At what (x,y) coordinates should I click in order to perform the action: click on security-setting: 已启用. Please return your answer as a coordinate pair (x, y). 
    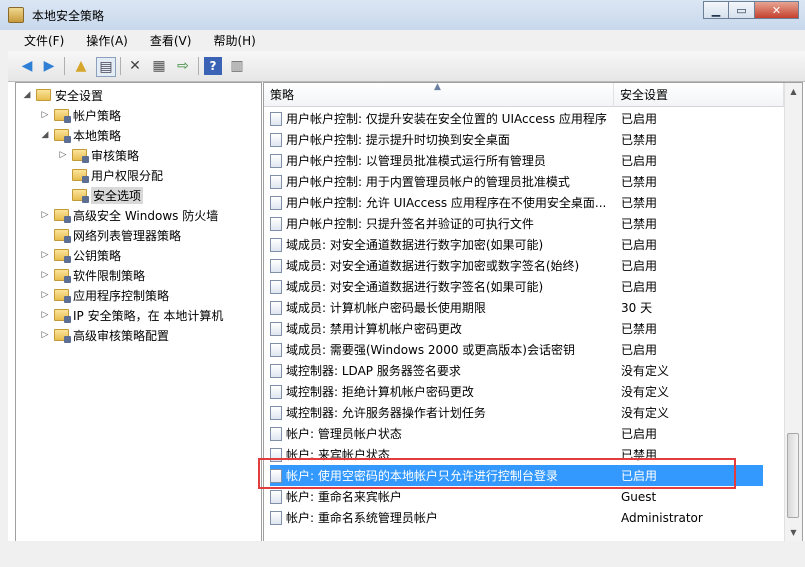
    Looking at the image, I should click on (639, 245).